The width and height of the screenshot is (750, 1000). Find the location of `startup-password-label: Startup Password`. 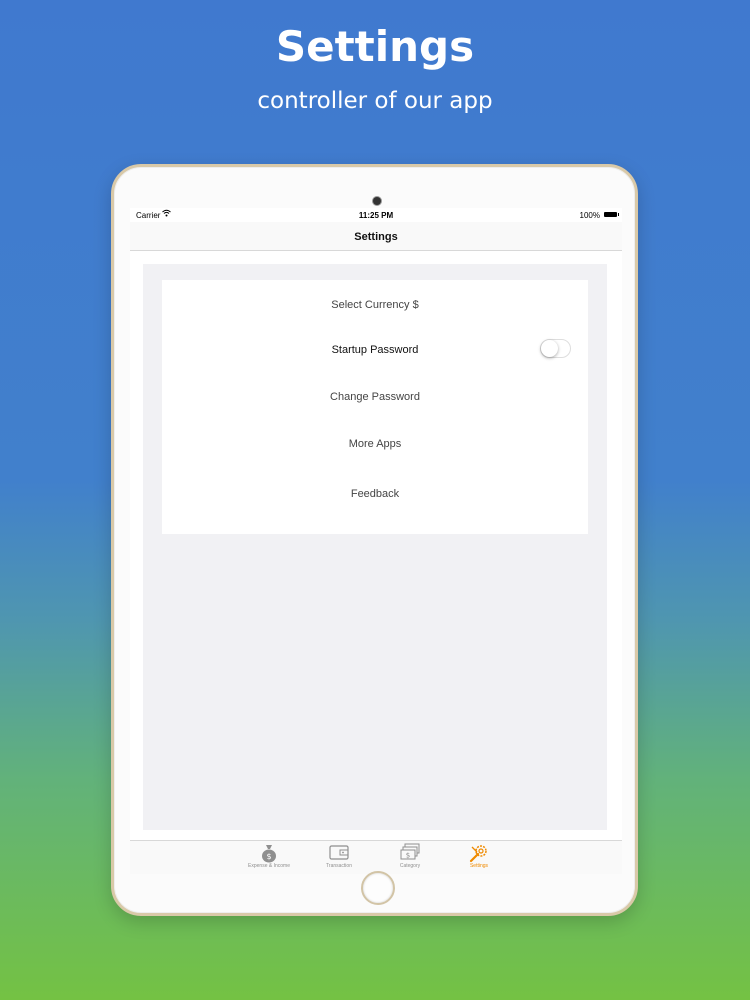

startup-password-label: Startup Password is located at coordinates (375, 350).